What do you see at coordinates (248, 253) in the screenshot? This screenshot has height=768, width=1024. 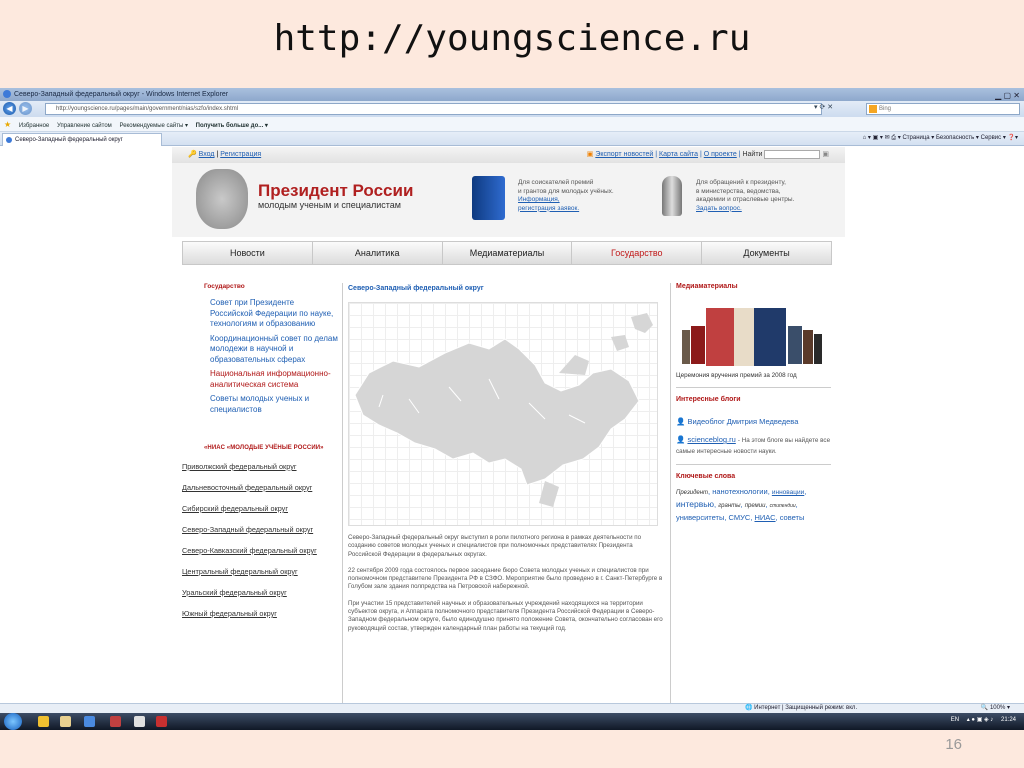 I see `menu-news: Новости` at bounding box center [248, 253].